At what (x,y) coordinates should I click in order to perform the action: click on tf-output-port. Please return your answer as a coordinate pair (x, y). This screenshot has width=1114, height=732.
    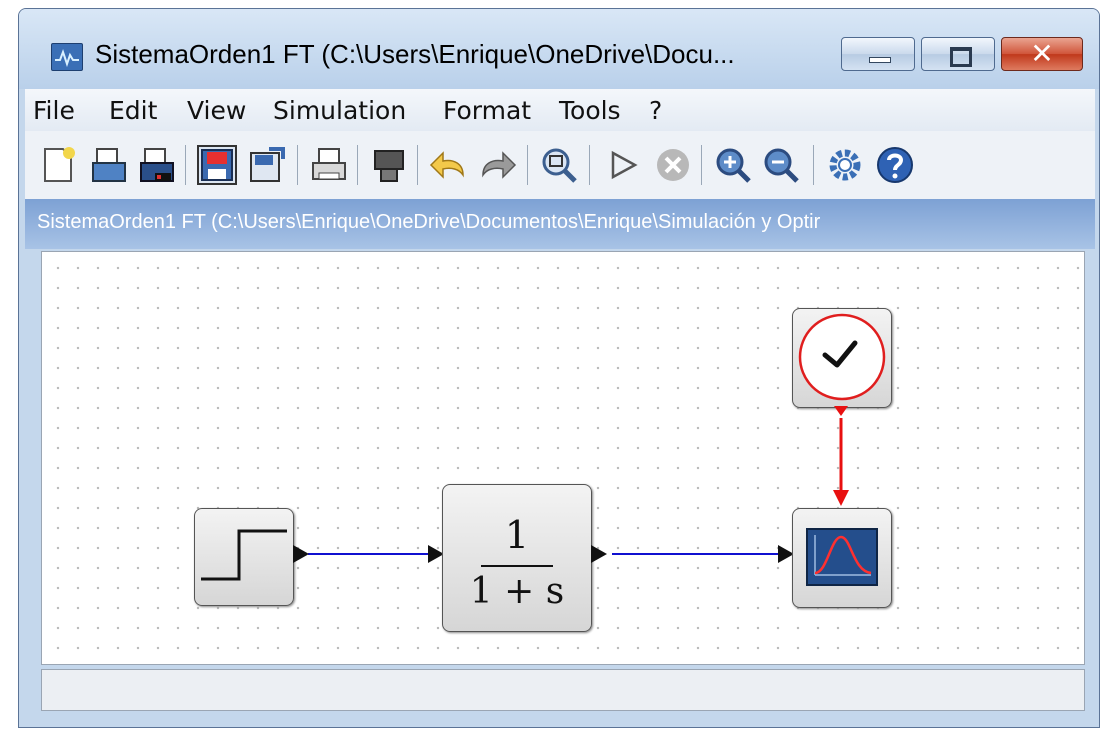
    Looking at the image, I should click on (599, 554).